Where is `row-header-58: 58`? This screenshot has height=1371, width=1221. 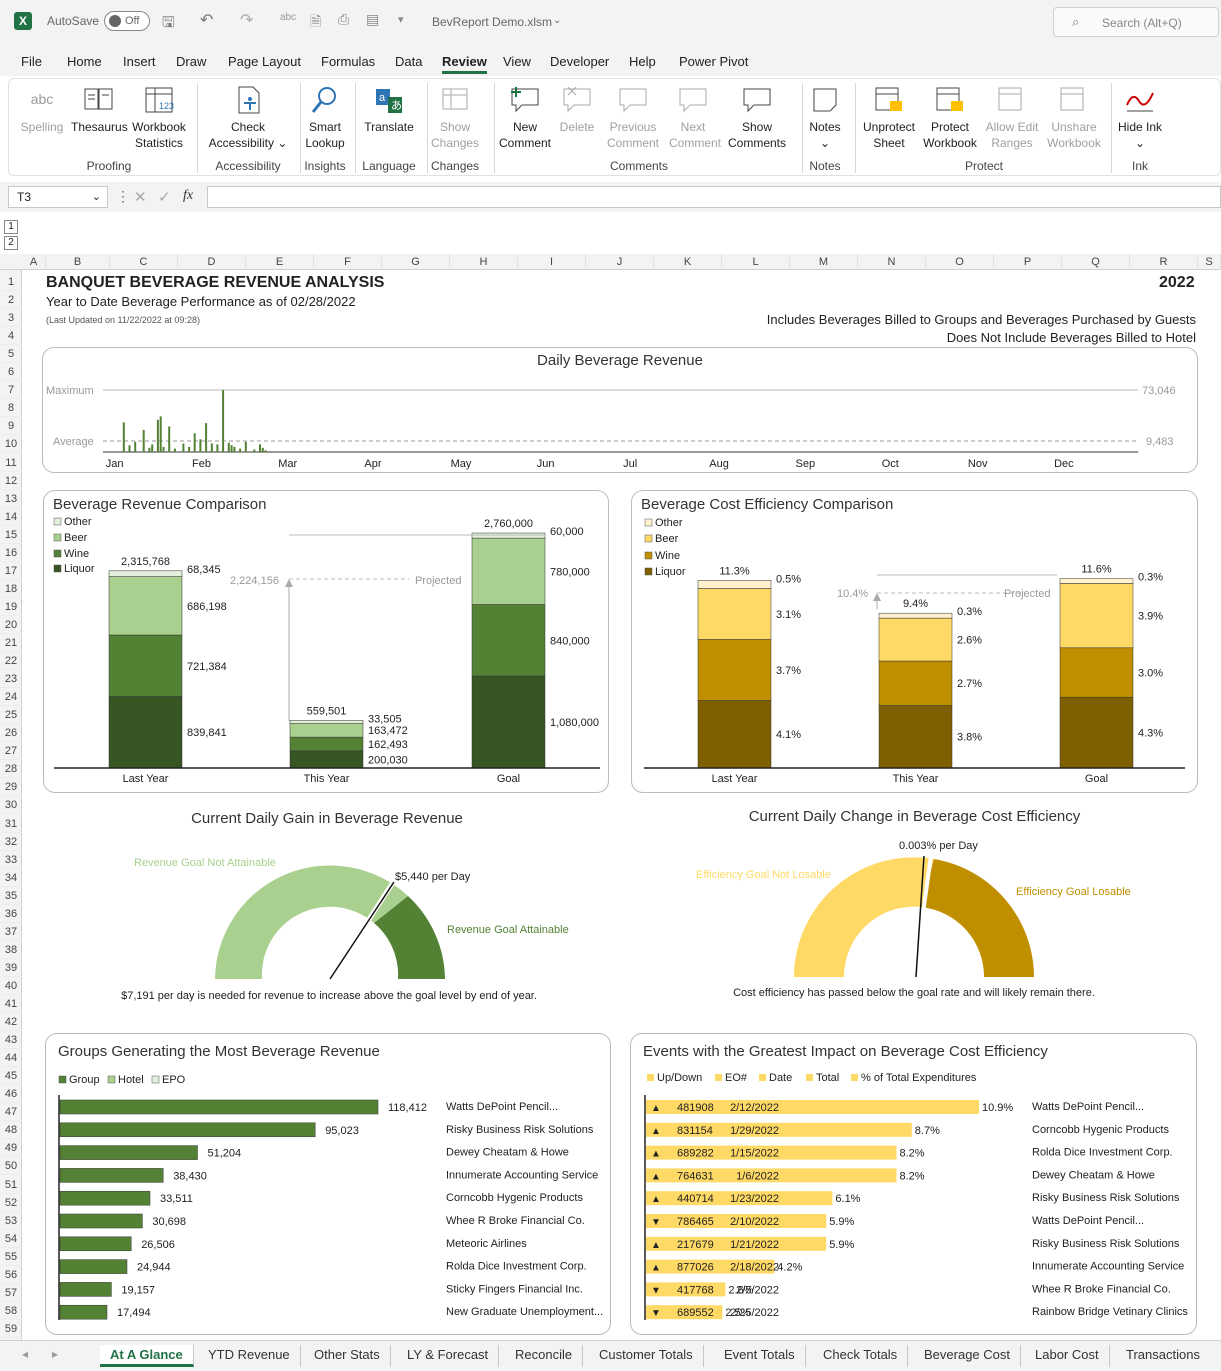
row-header-58: 58 is located at coordinates (11, 1311).